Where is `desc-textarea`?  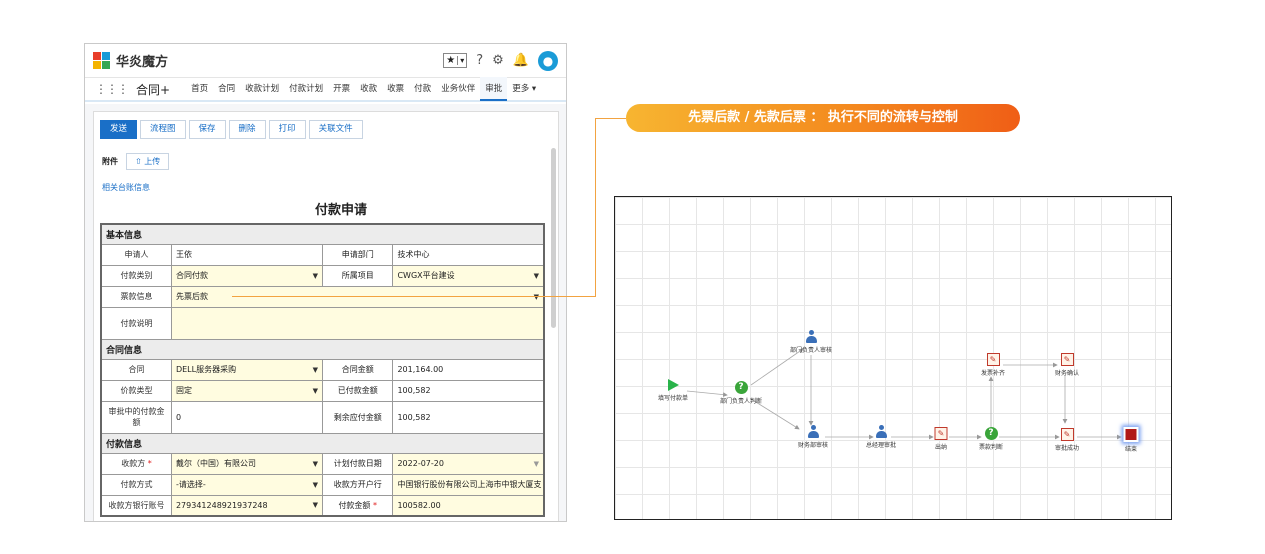
desc-textarea is located at coordinates (357, 323).